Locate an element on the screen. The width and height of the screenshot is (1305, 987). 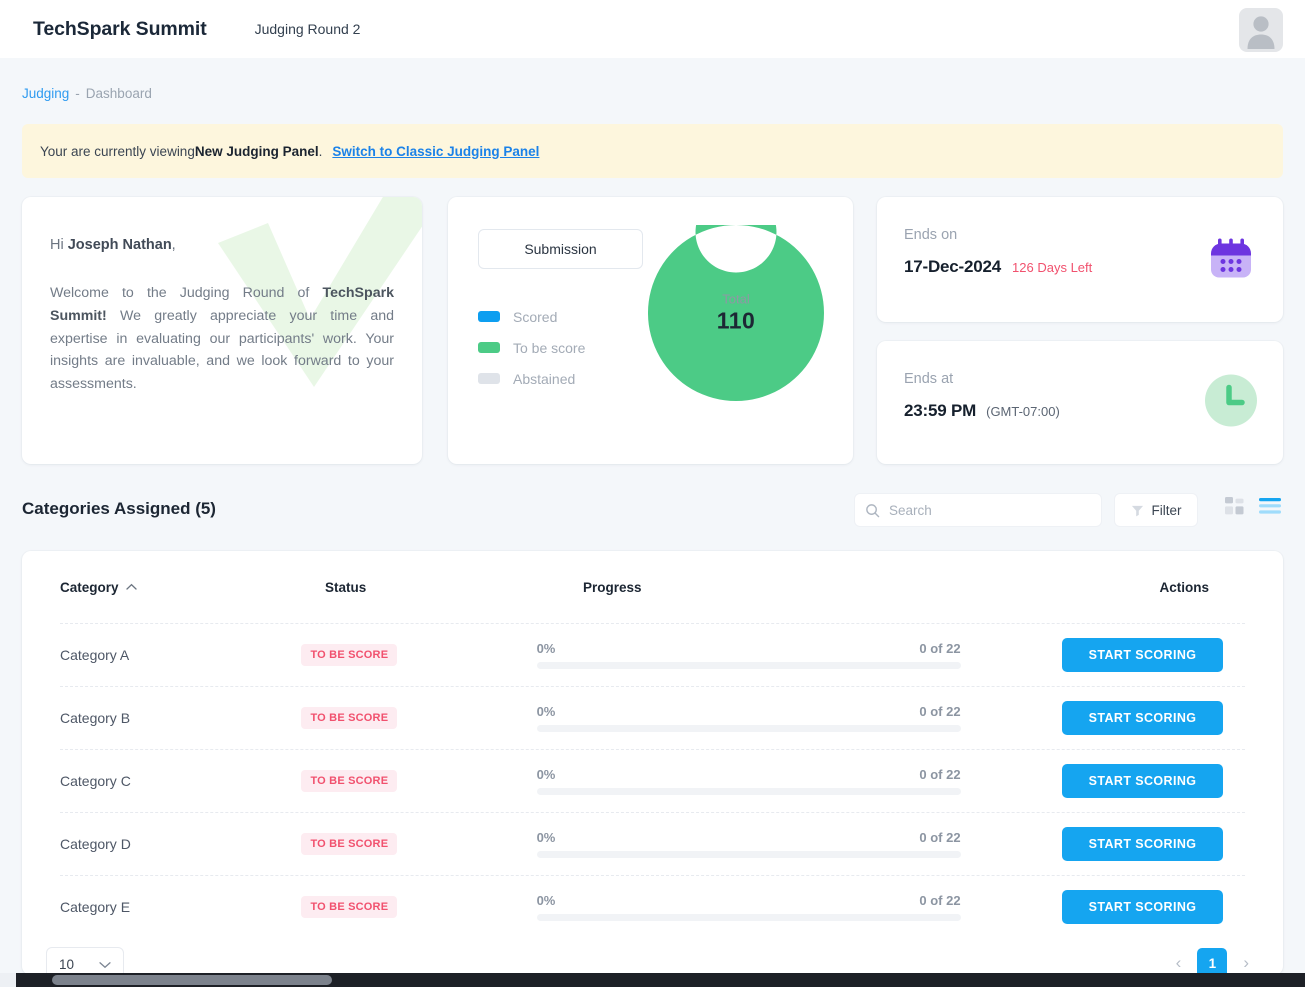
switch-to-classic-panel-link: Switch to Classic Judging Panel is located at coordinates (435, 151).